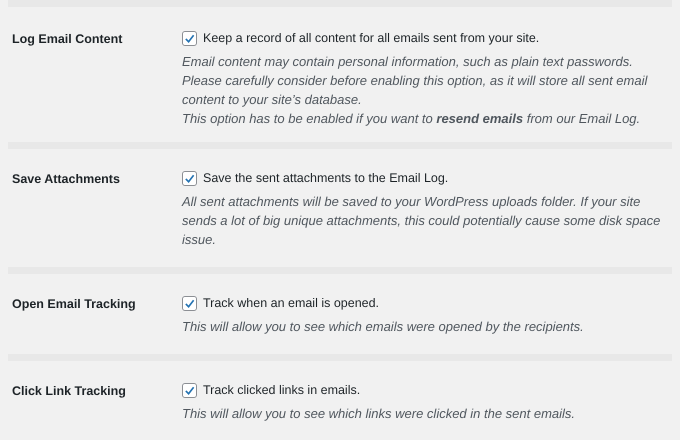 This screenshot has height=440, width=680. I want to click on description-text: This option has to be enabled if you want to resend emails from our Email Log., so click(412, 119).